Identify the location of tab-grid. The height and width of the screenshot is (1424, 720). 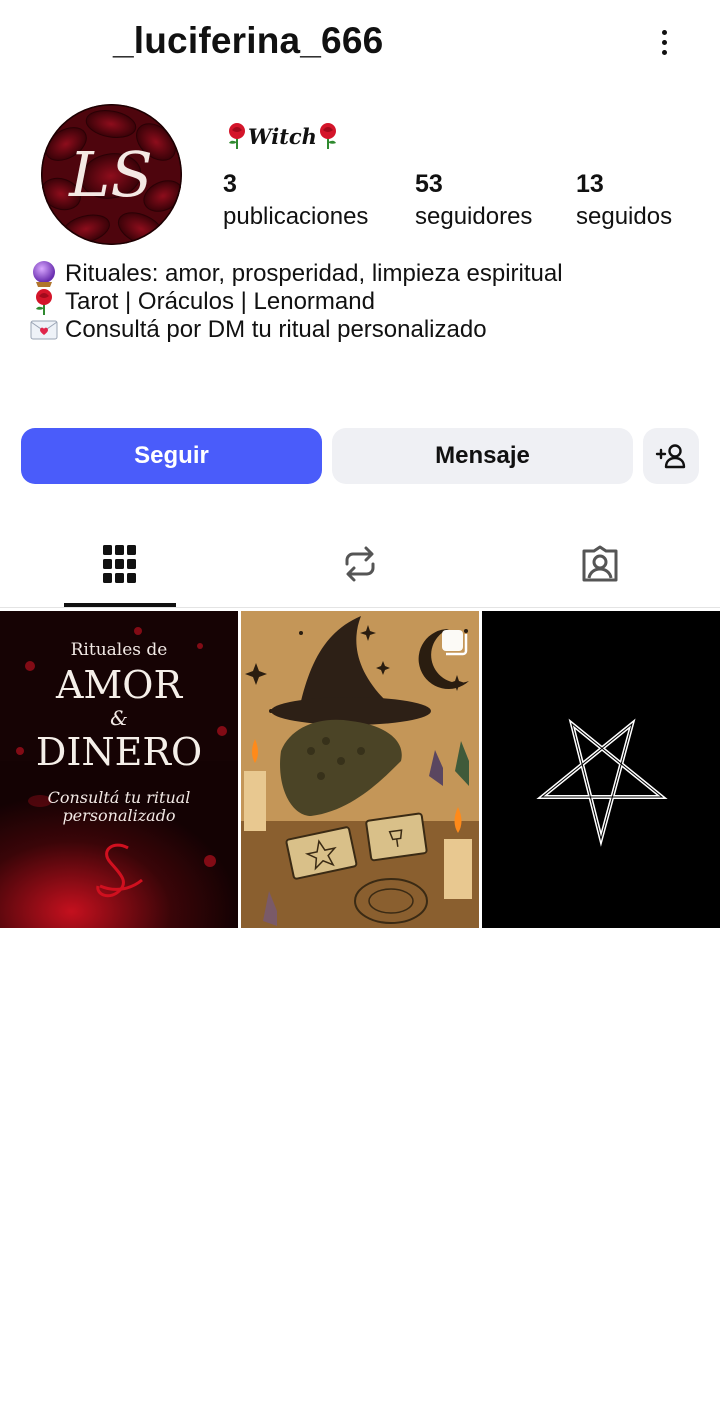
(120, 564).